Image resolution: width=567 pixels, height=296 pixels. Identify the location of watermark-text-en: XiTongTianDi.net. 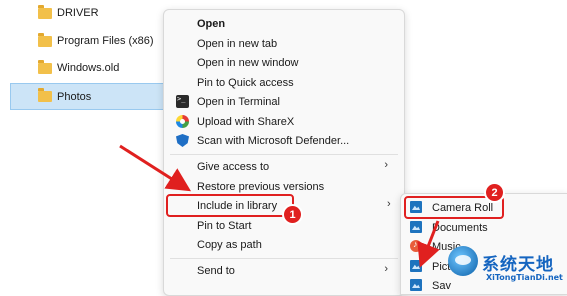
(524, 277).